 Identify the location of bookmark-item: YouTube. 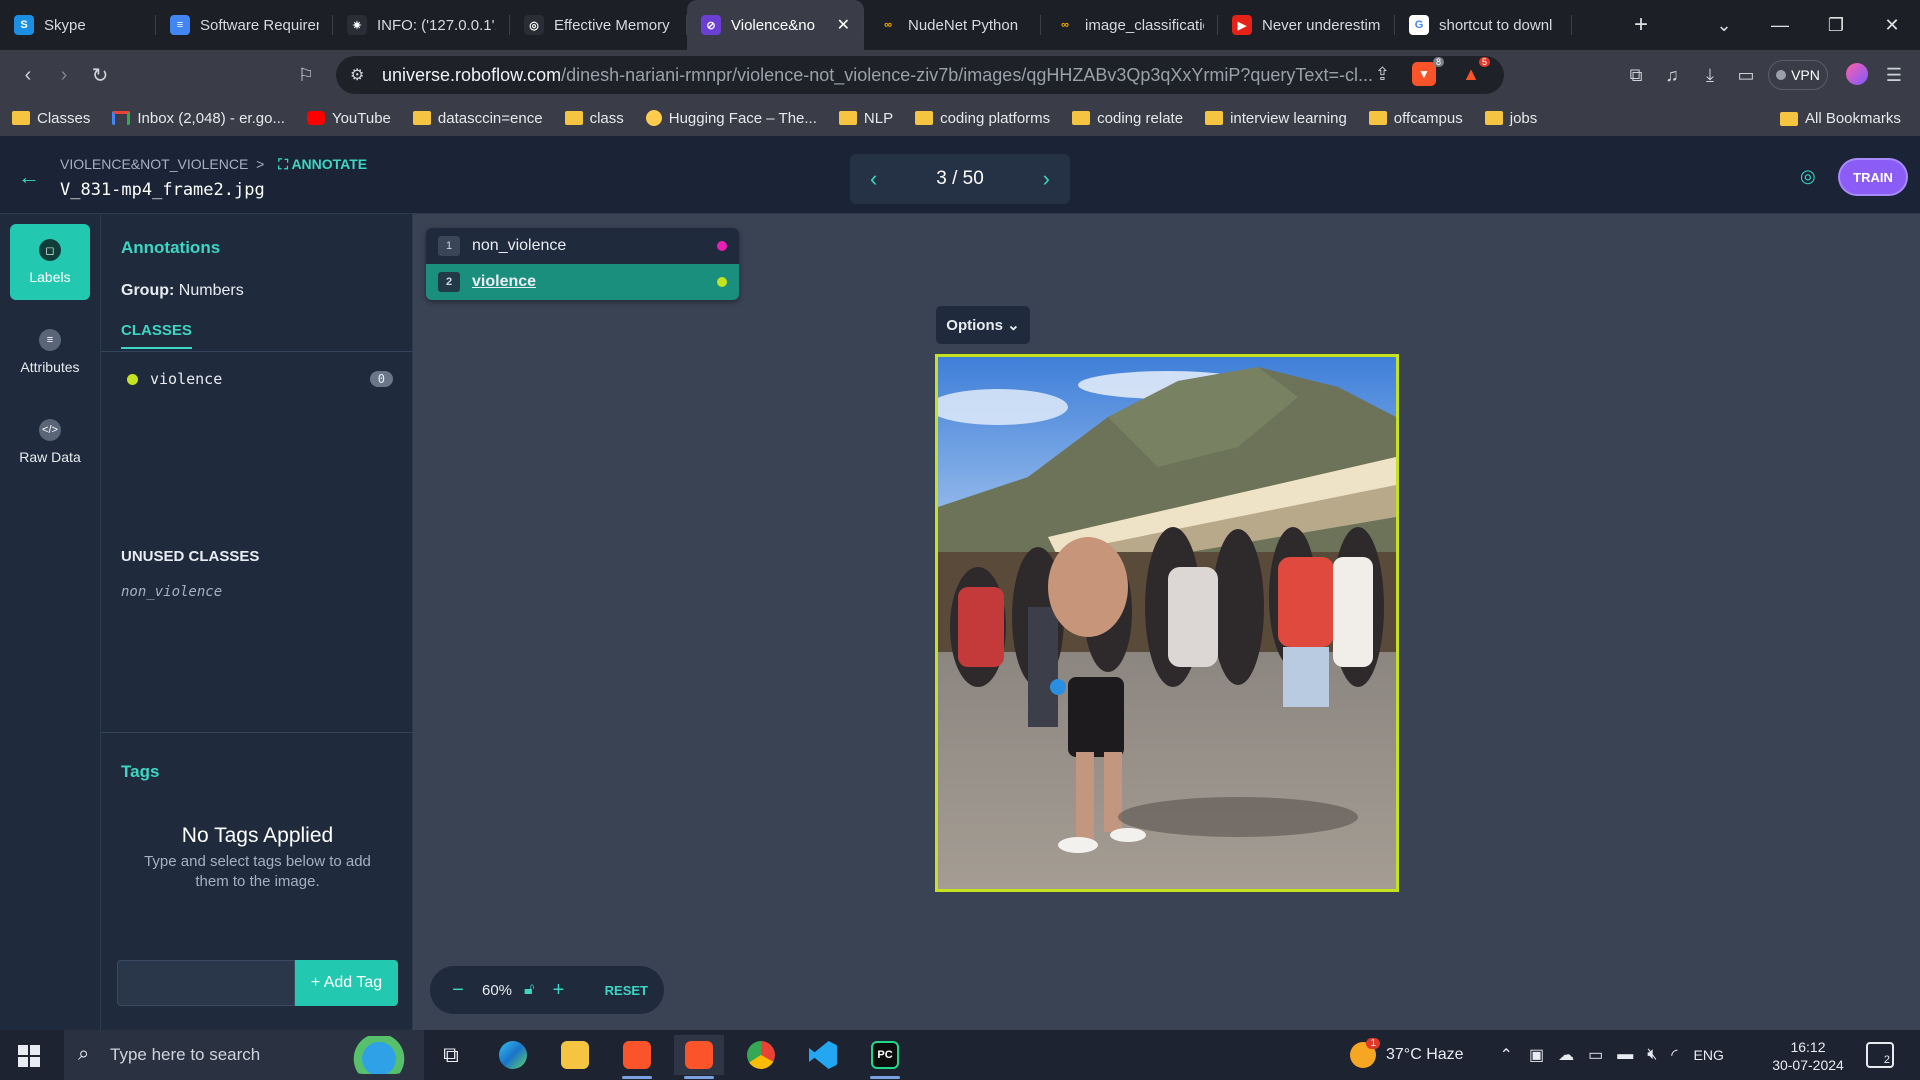
(348, 118).